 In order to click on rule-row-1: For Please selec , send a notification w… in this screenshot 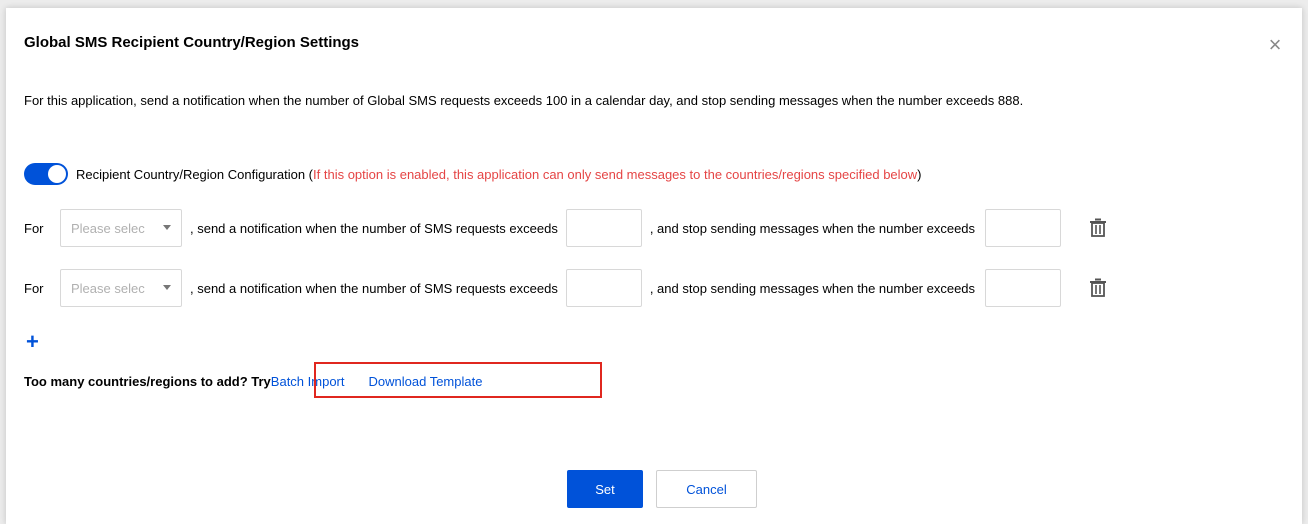, I will do `click(566, 228)`.